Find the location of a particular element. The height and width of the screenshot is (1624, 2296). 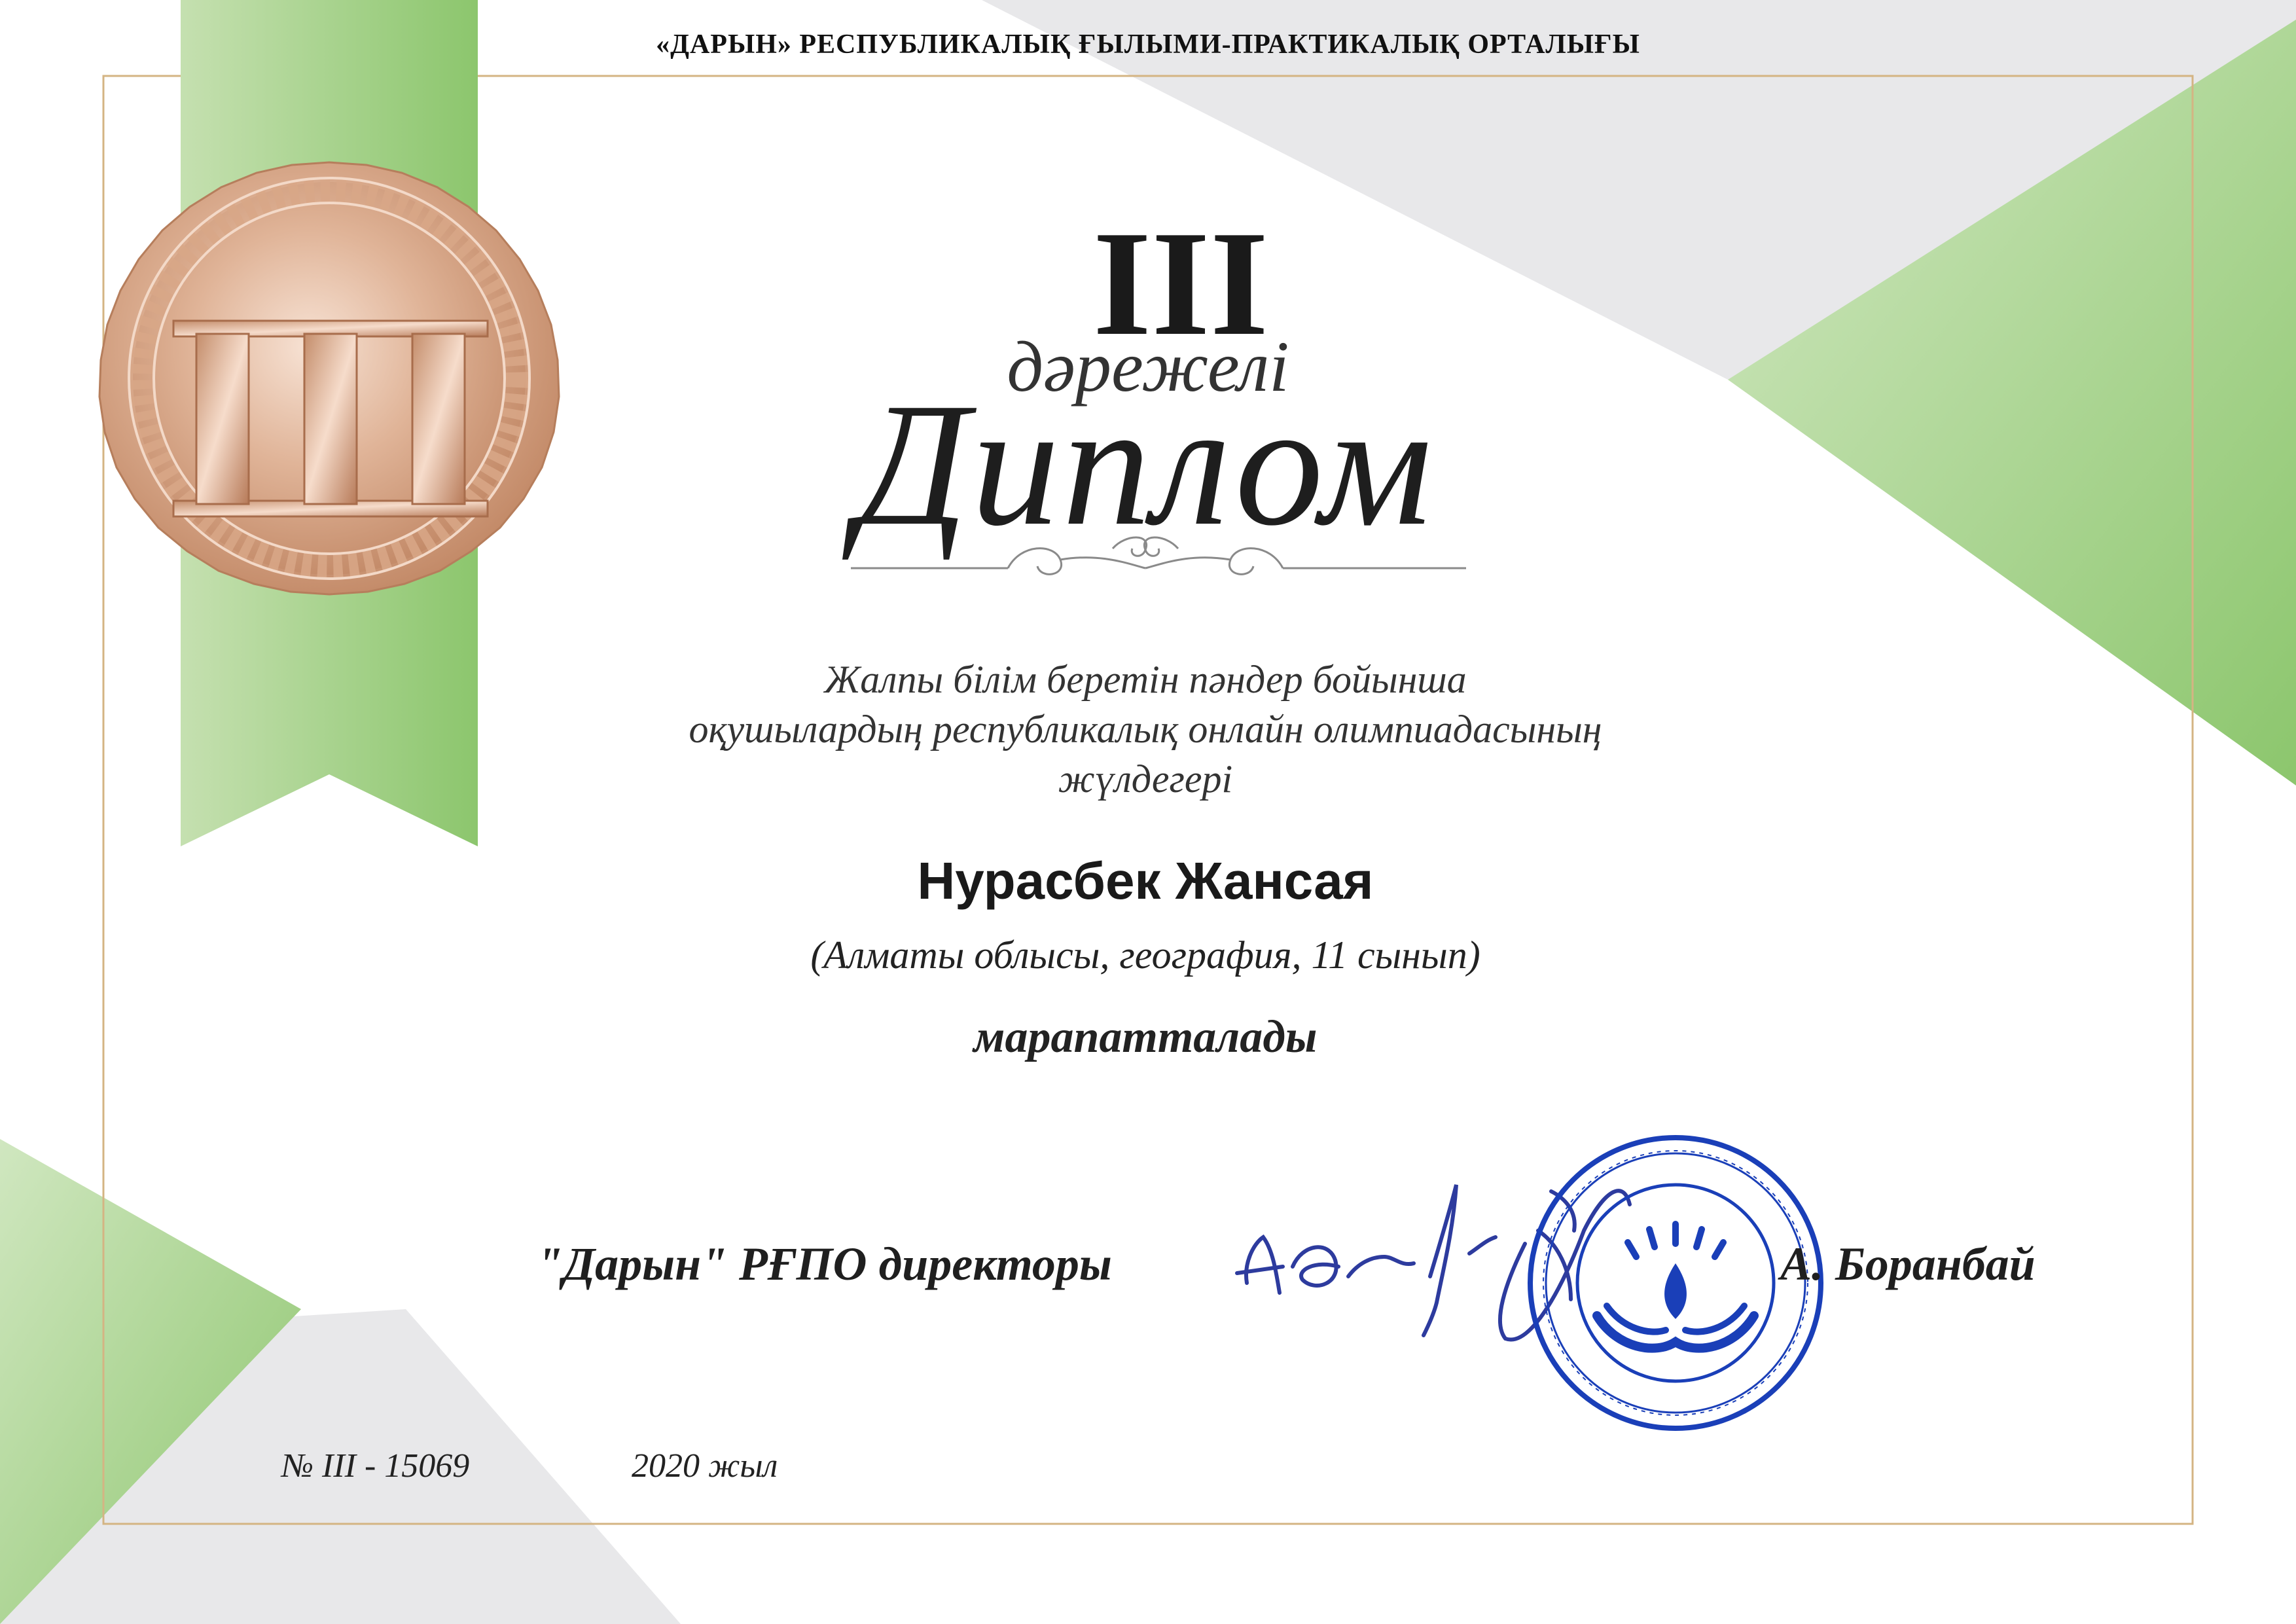

diploma-number: № III - 15069 is located at coordinates (376, 1466).